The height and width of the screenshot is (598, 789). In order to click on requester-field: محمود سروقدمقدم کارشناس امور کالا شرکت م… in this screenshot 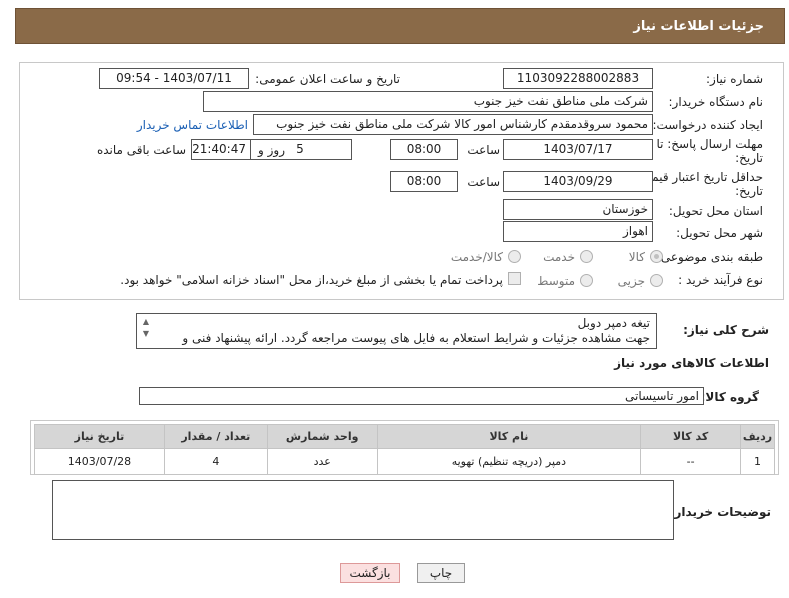, I will do `click(453, 124)`.